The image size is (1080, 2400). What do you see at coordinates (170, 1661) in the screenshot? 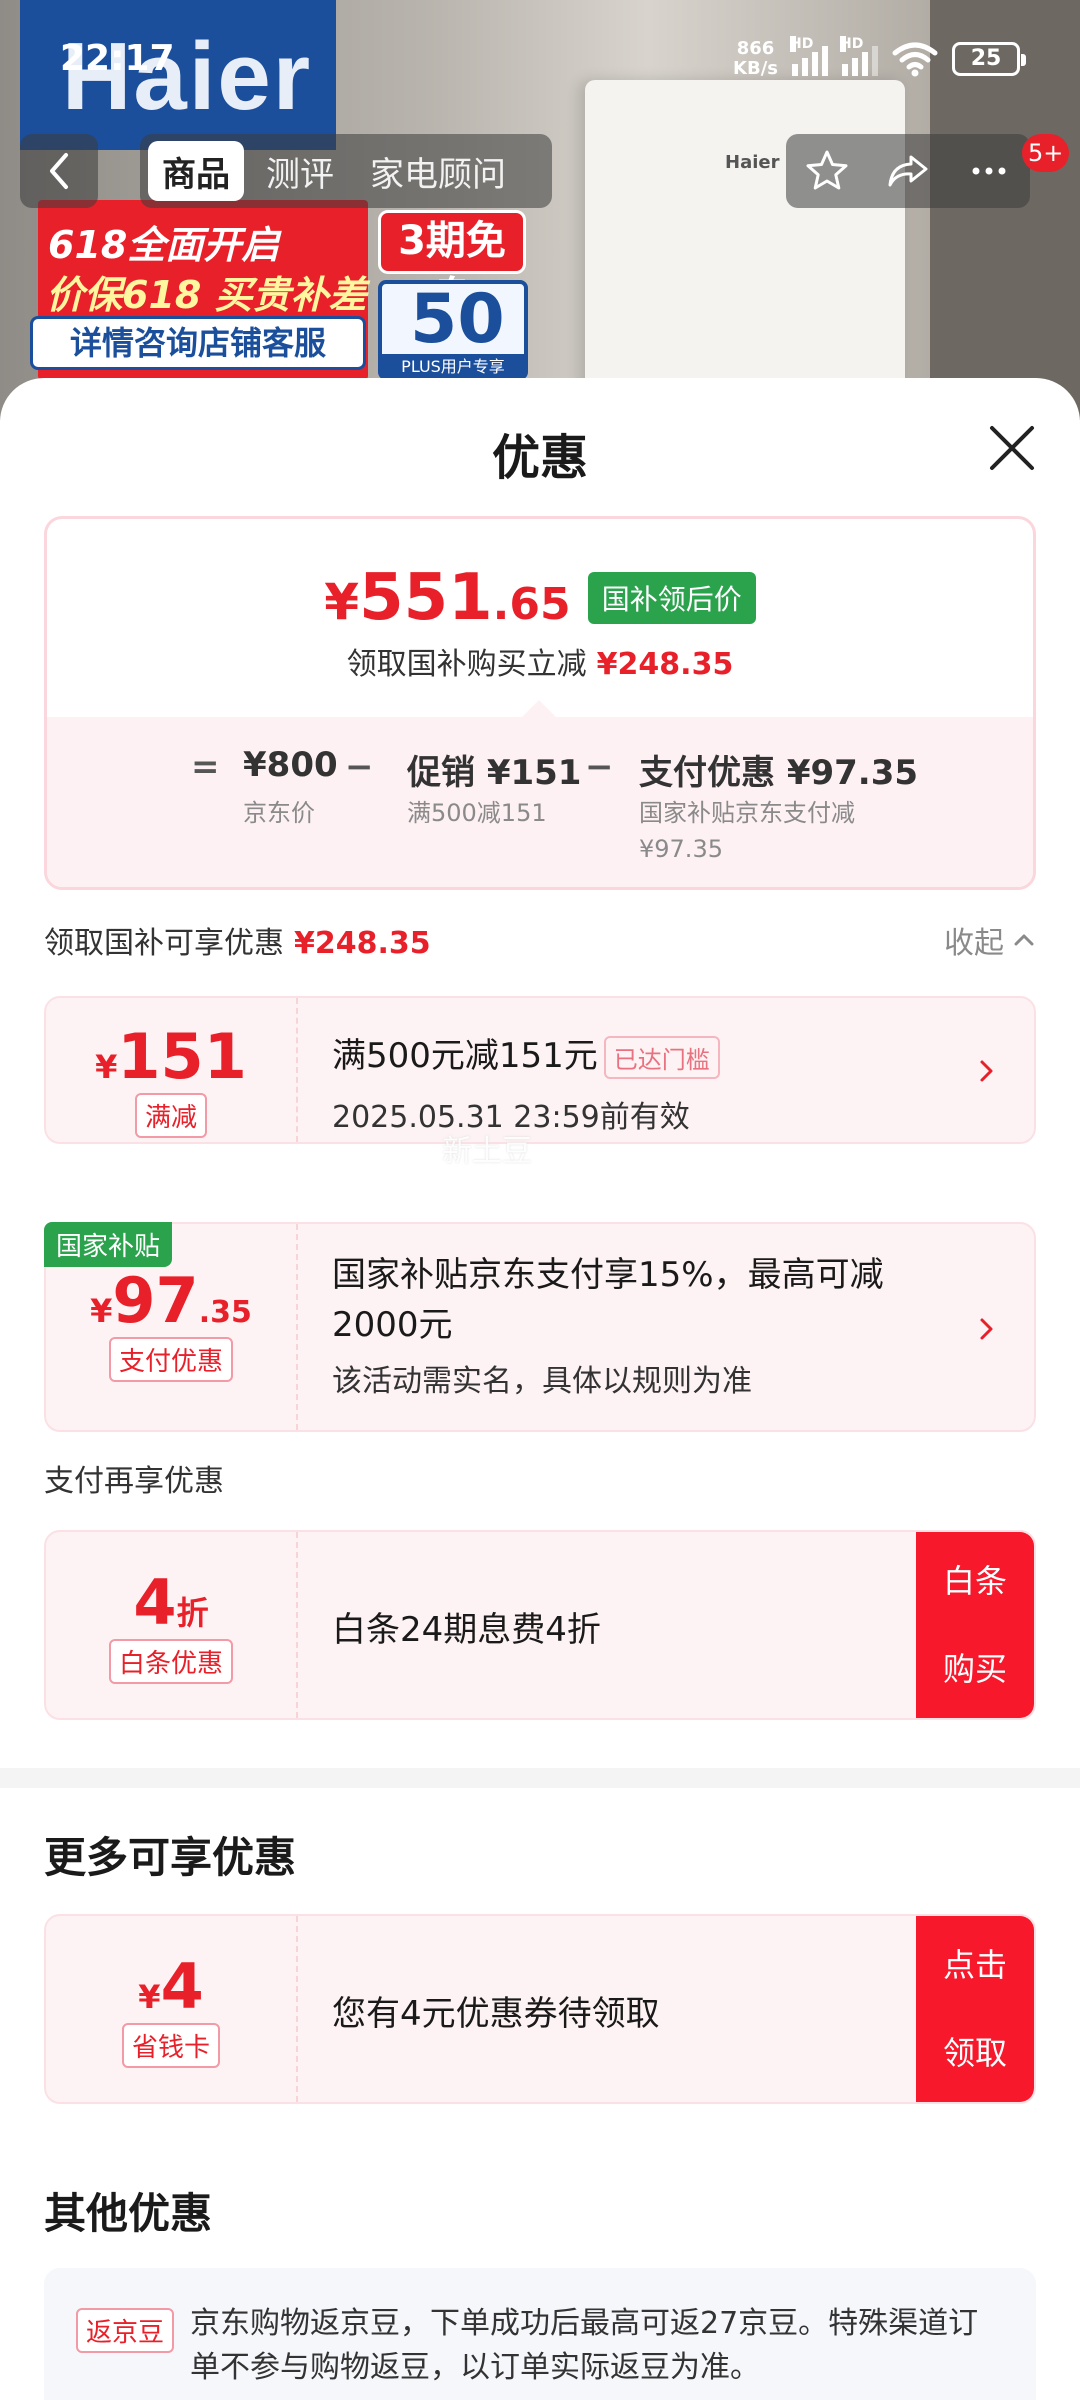
I see `coupon-type-tag: 白条优惠` at bounding box center [170, 1661].